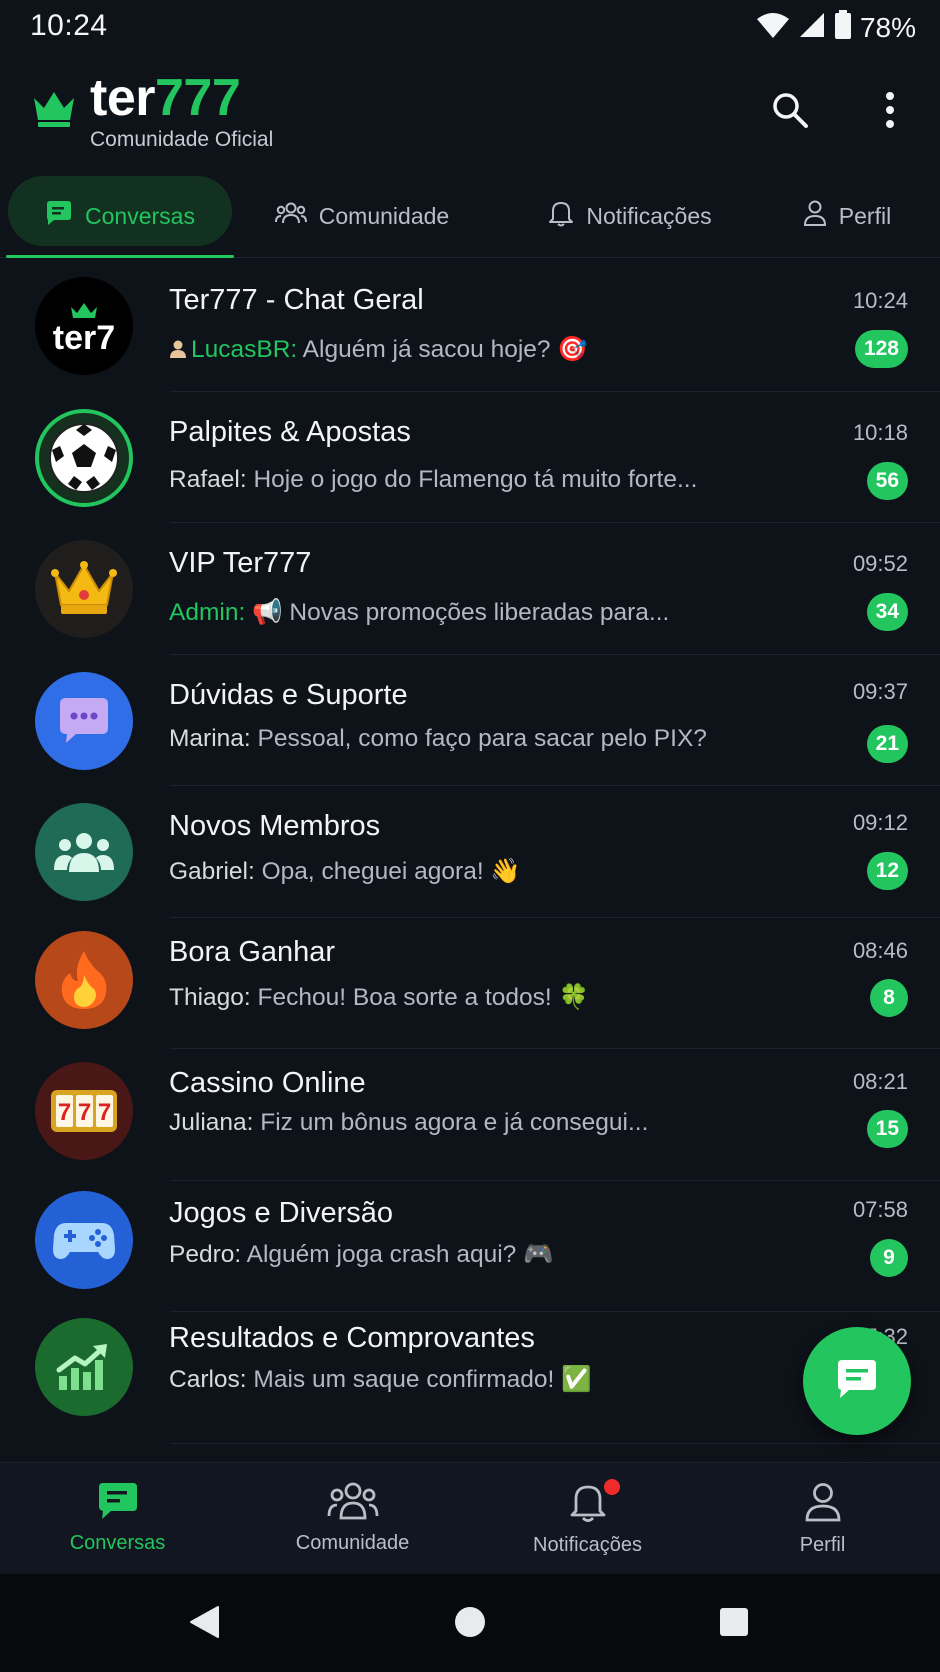  I want to click on bottom-nav-conversas: Conversas, so click(117, 1519).